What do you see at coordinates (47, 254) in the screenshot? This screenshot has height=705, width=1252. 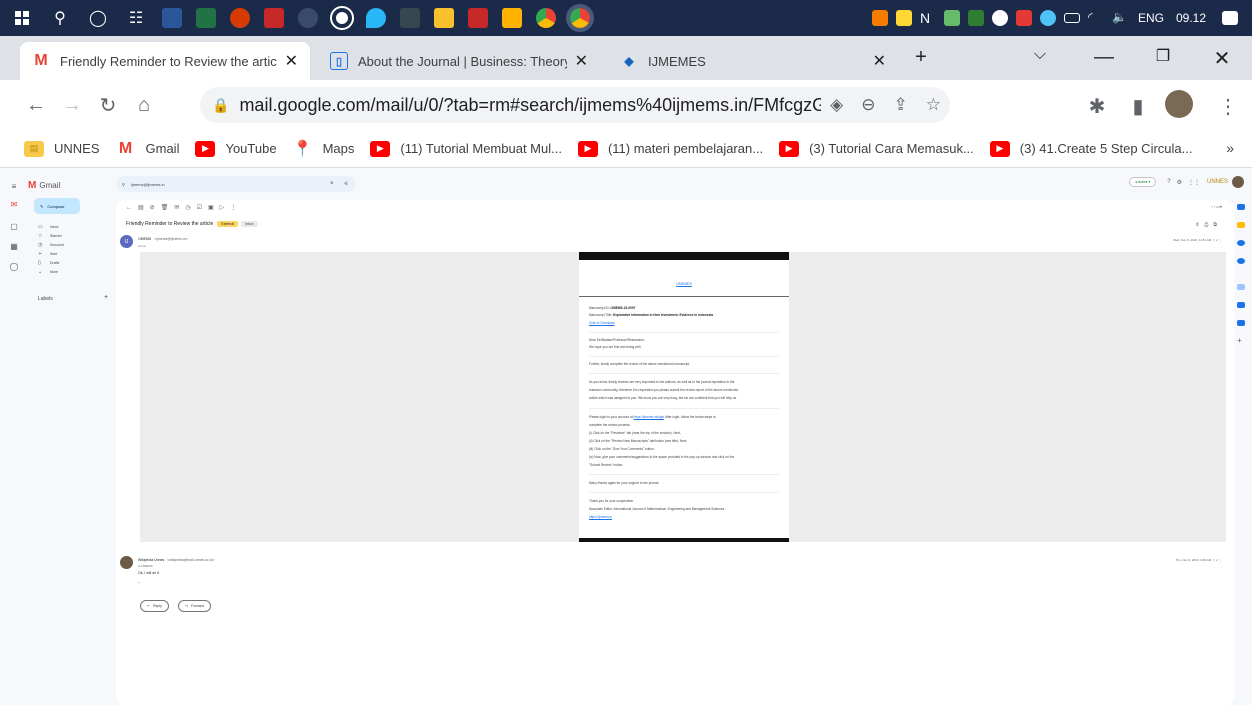 I see `sidebar-item-sent: ➢ Sent` at bounding box center [47, 254].